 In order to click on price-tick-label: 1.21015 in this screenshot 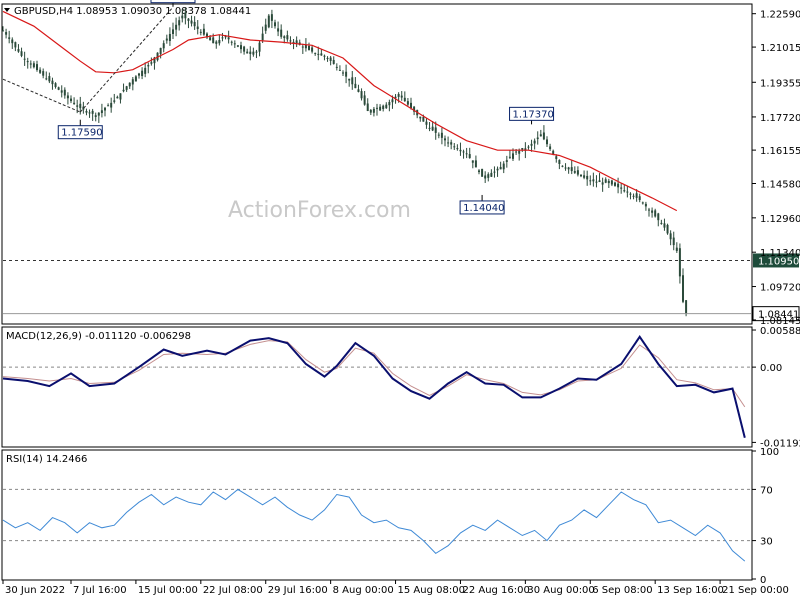, I will do `click(780, 48)`.